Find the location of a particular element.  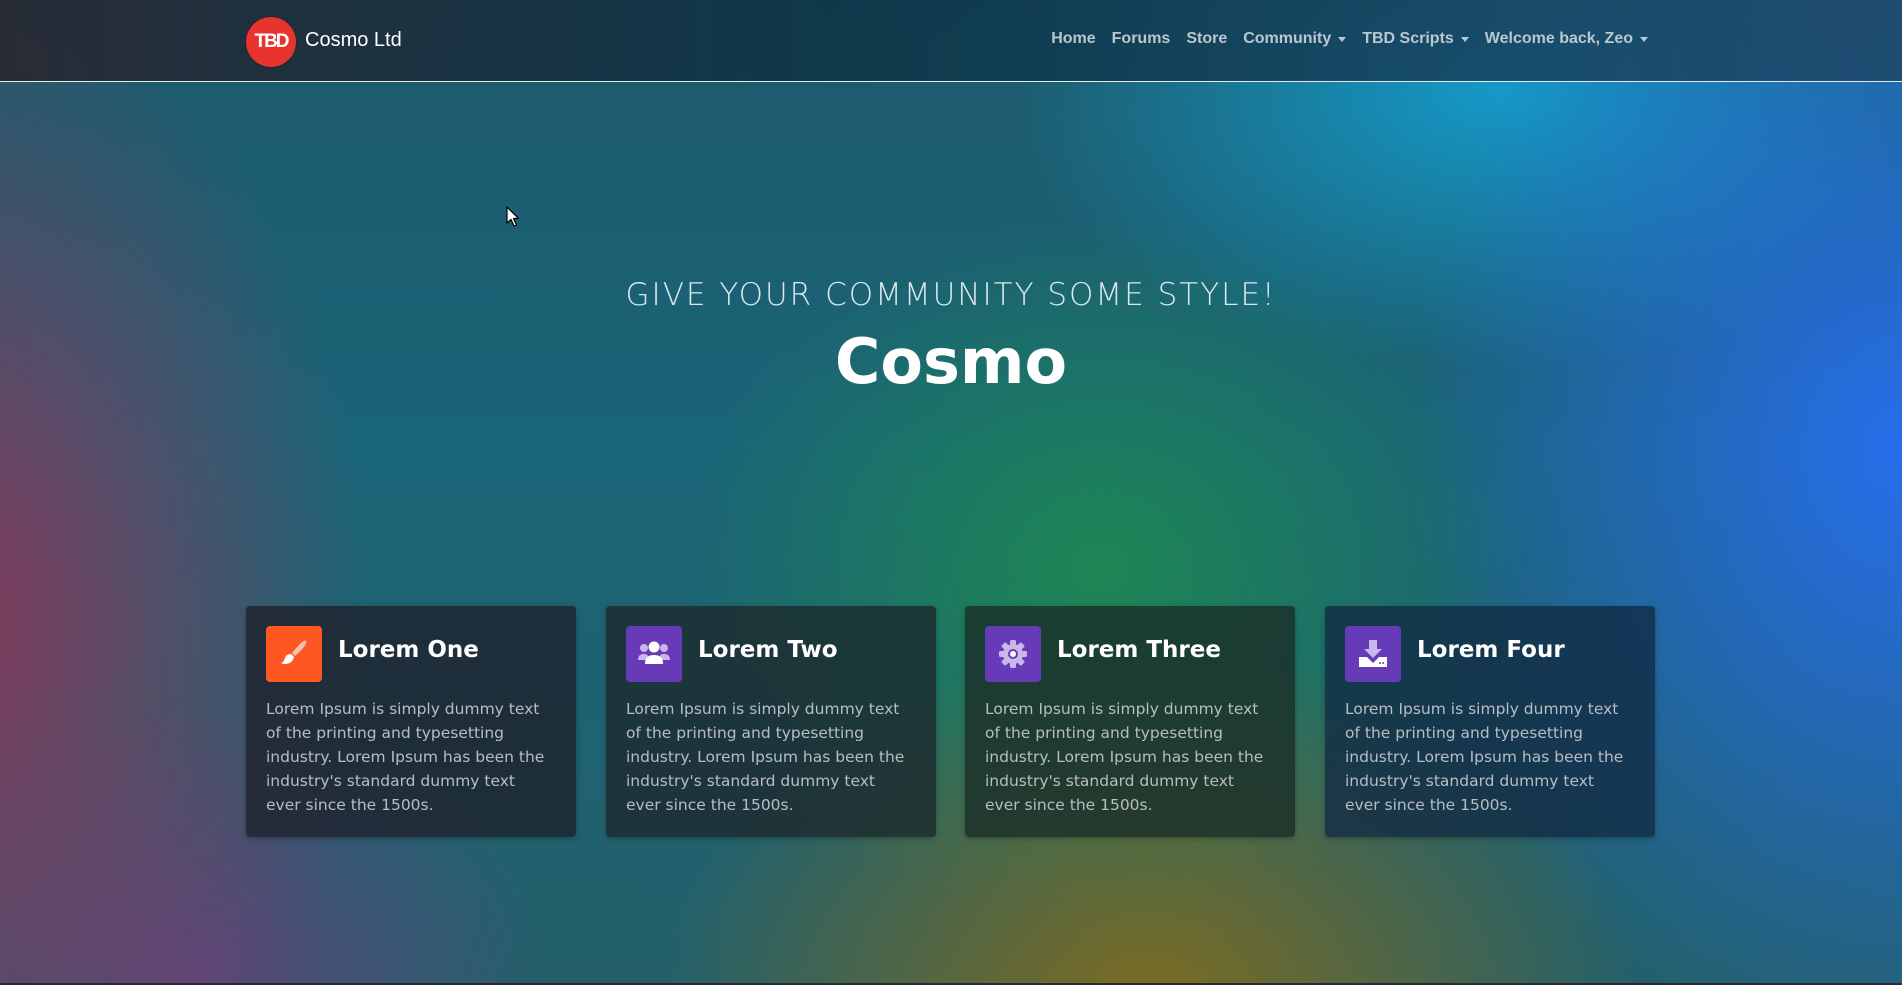

nav-home-link: Home is located at coordinates (1073, 39).